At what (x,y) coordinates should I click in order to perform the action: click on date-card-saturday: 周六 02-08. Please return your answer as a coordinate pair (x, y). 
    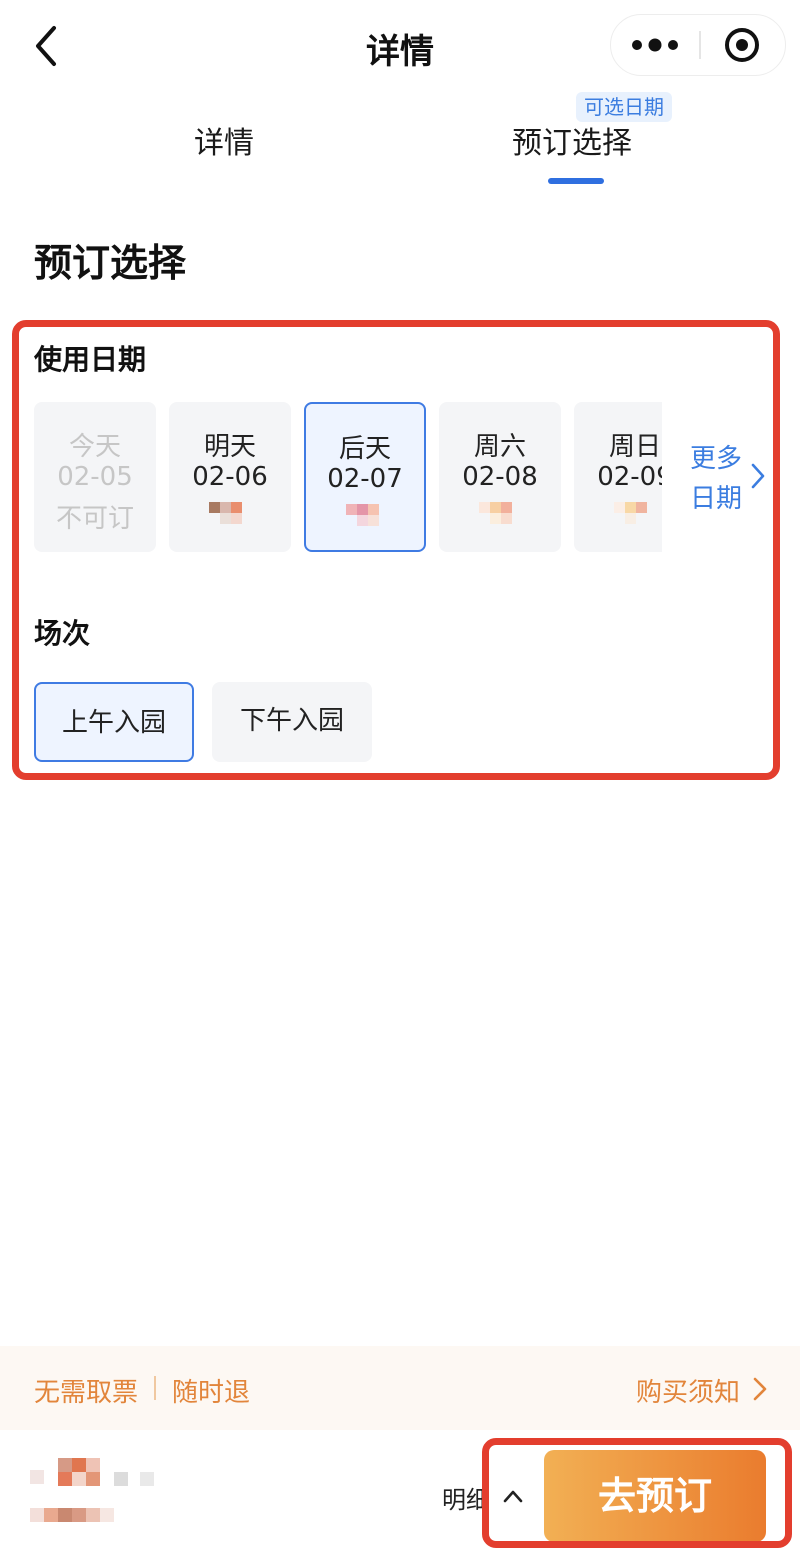
    Looking at the image, I should click on (500, 477).